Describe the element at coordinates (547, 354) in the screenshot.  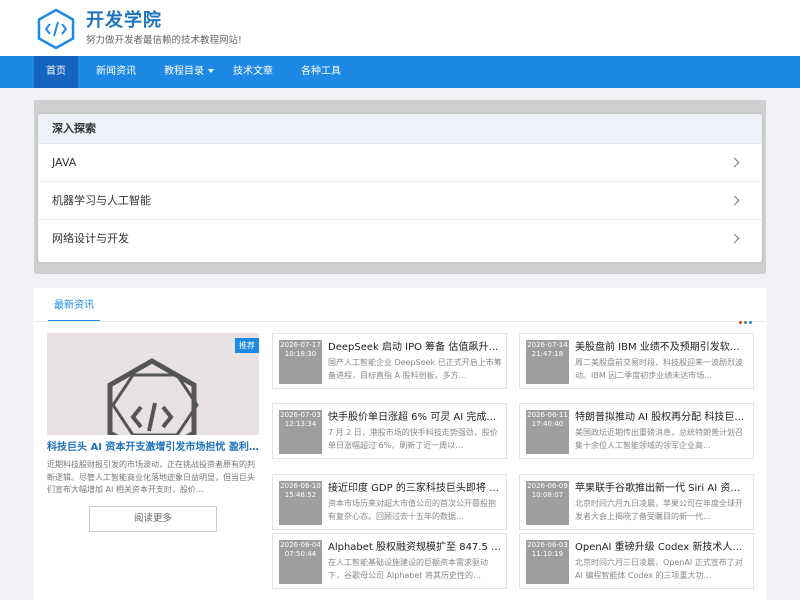
I see `news-time: 21:47:18` at that location.